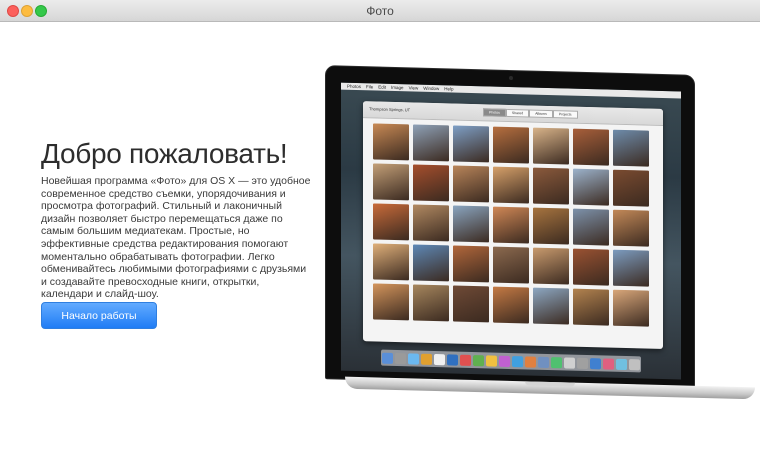  What do you see at coordinates (382, 87) in the screenshot?
I see `screen-menu-item: Edit` at bounding box center [382, 87].